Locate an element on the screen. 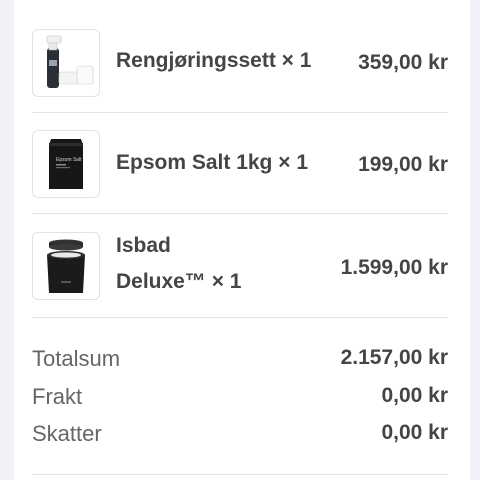  tax-row: Skatter 0,00 kr is located at coordinates (240, 436).